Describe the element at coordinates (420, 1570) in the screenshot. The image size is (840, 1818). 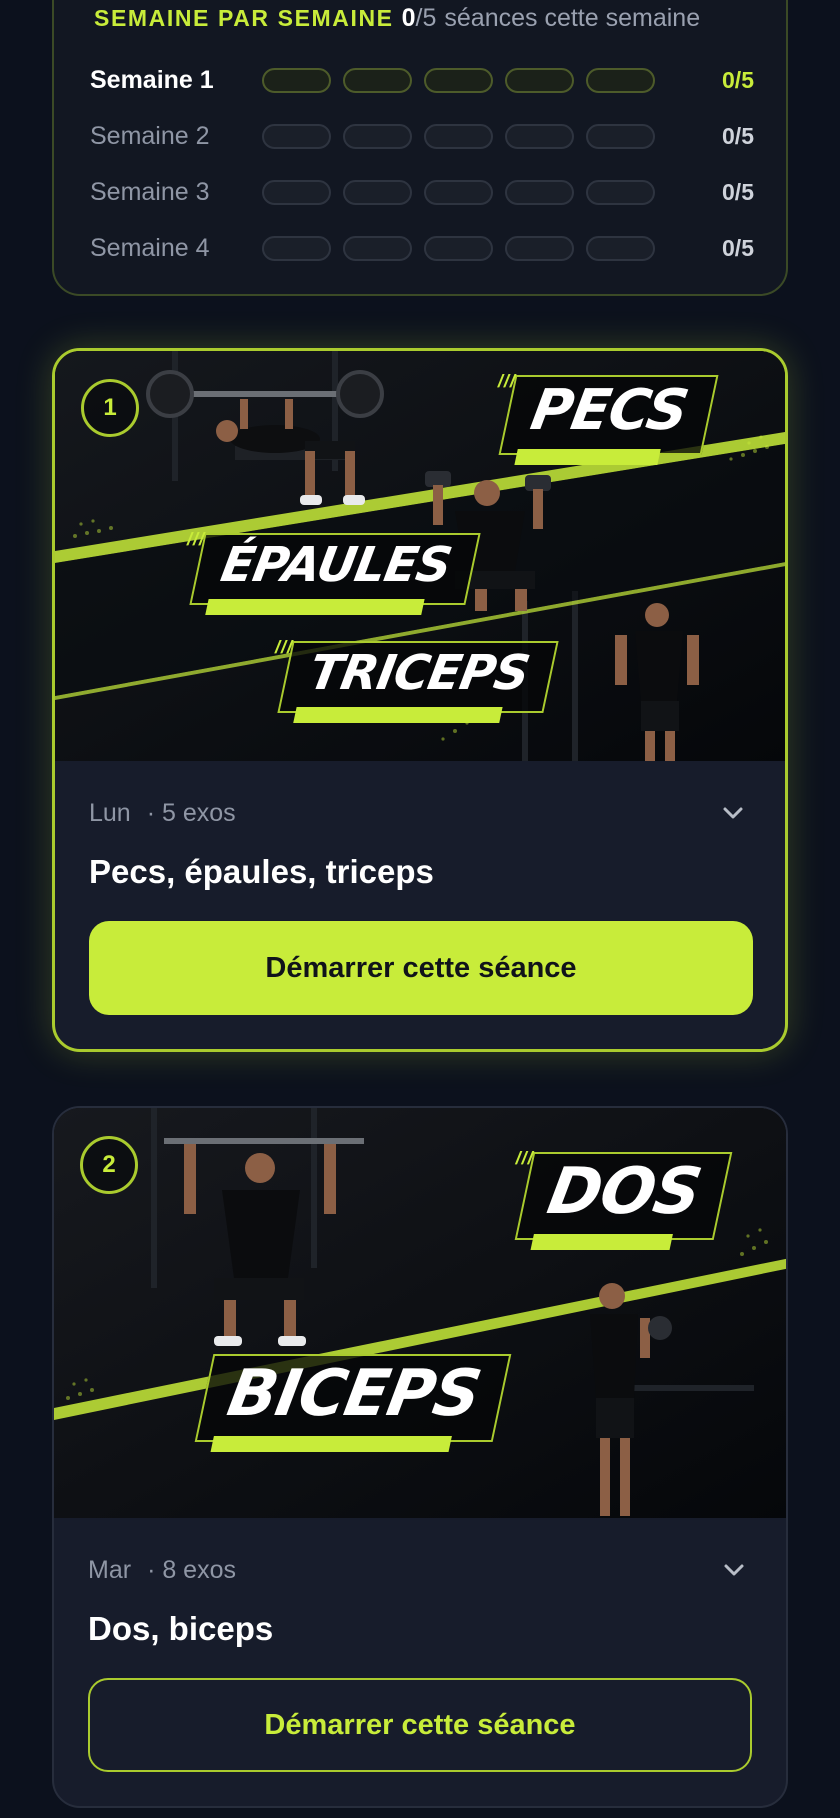
I see `session-meta: Mar · 8 exos` at that location.